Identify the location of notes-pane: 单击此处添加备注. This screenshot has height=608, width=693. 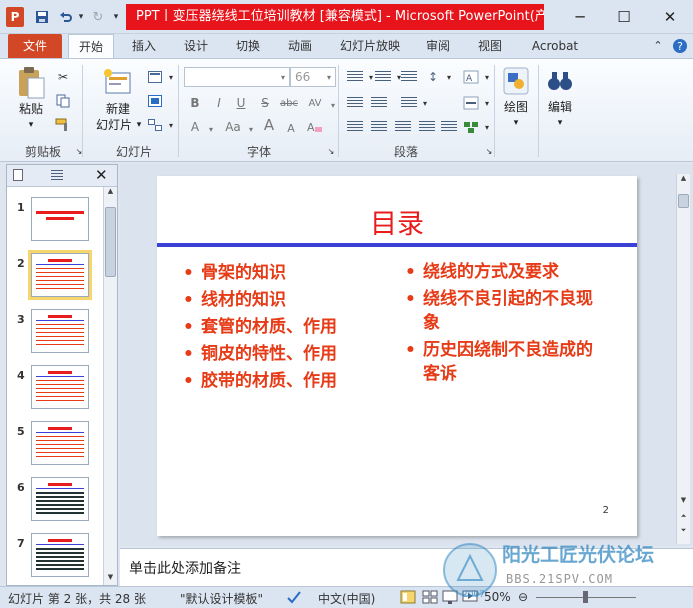
(406, 567).